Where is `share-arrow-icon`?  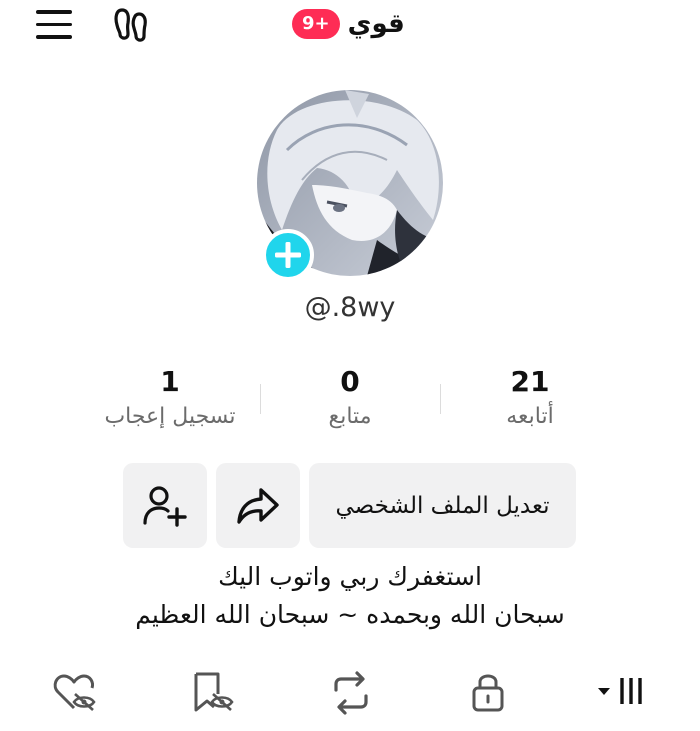 share-arrow-icon is located at coordinates (258, 505).